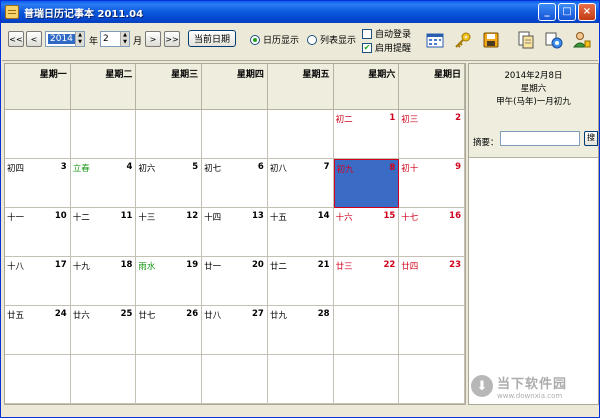 The image size is (600, 418). What do you see at coordinates (300, 12) in the screenshot?
I see `title-bar: 普瑞日历记事本 2011.04 _ □ ×` at bounding box center [300, 12].